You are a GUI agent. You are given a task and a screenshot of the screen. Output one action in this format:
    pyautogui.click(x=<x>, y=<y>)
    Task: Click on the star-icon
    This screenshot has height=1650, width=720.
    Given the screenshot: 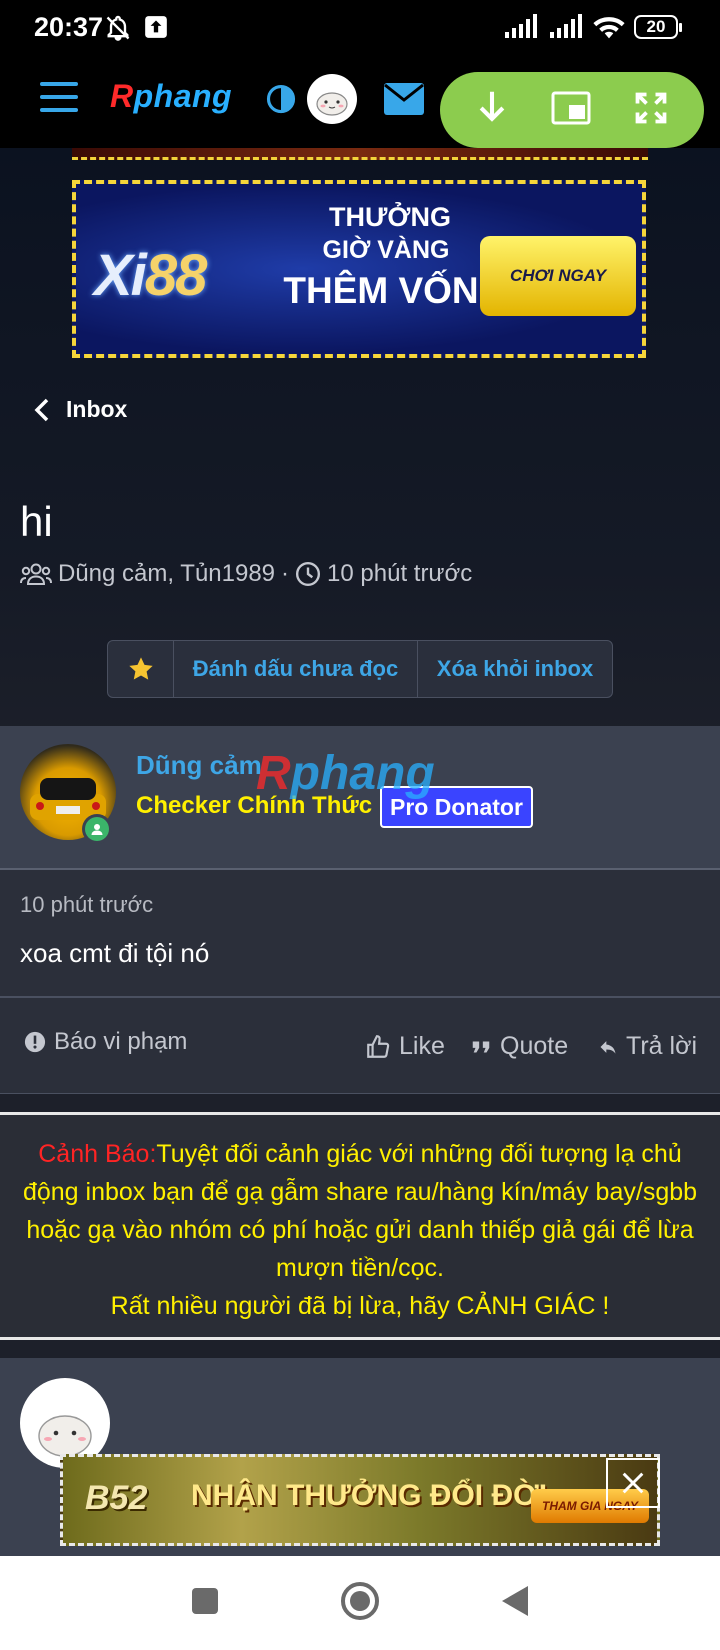 What is the action you would take?
    pyautogui.click(x=140, y=668)
    